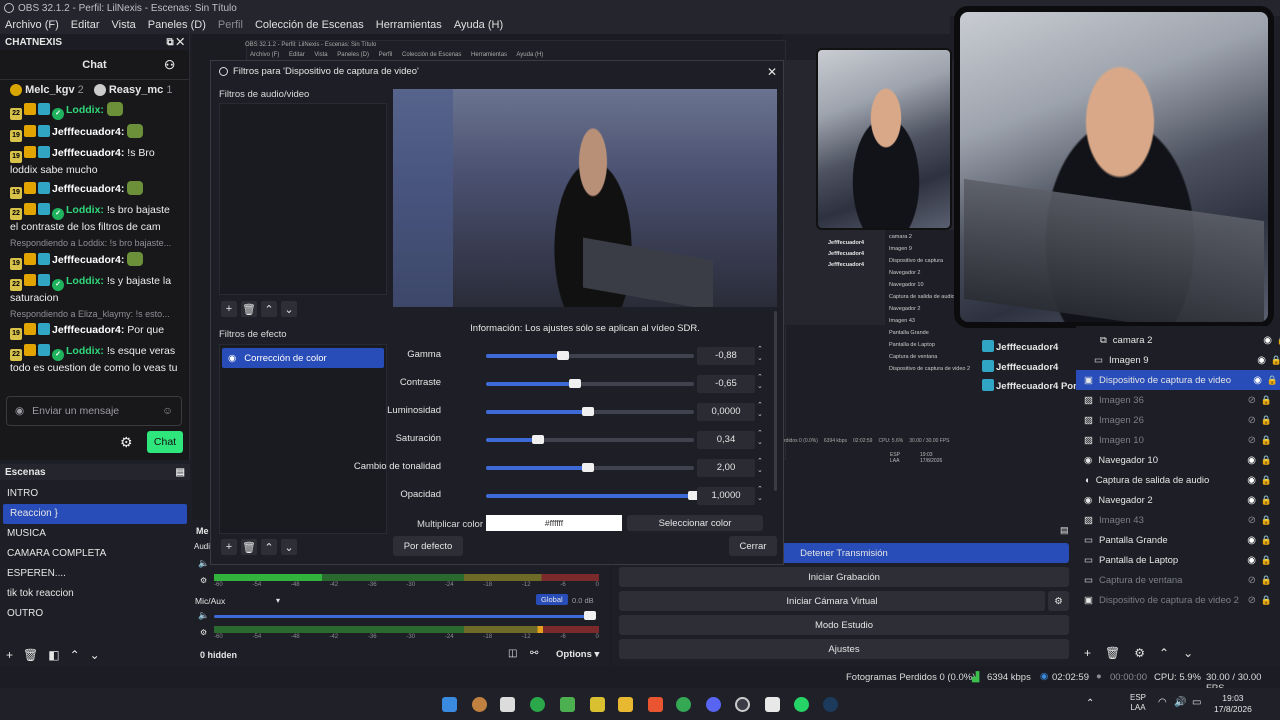 Image resolution: width=1280 pixels, height=720 pixels. Describe the element at coordinates (169, 42) in the screenshot. I see `float-icon: ⧉` at that location.